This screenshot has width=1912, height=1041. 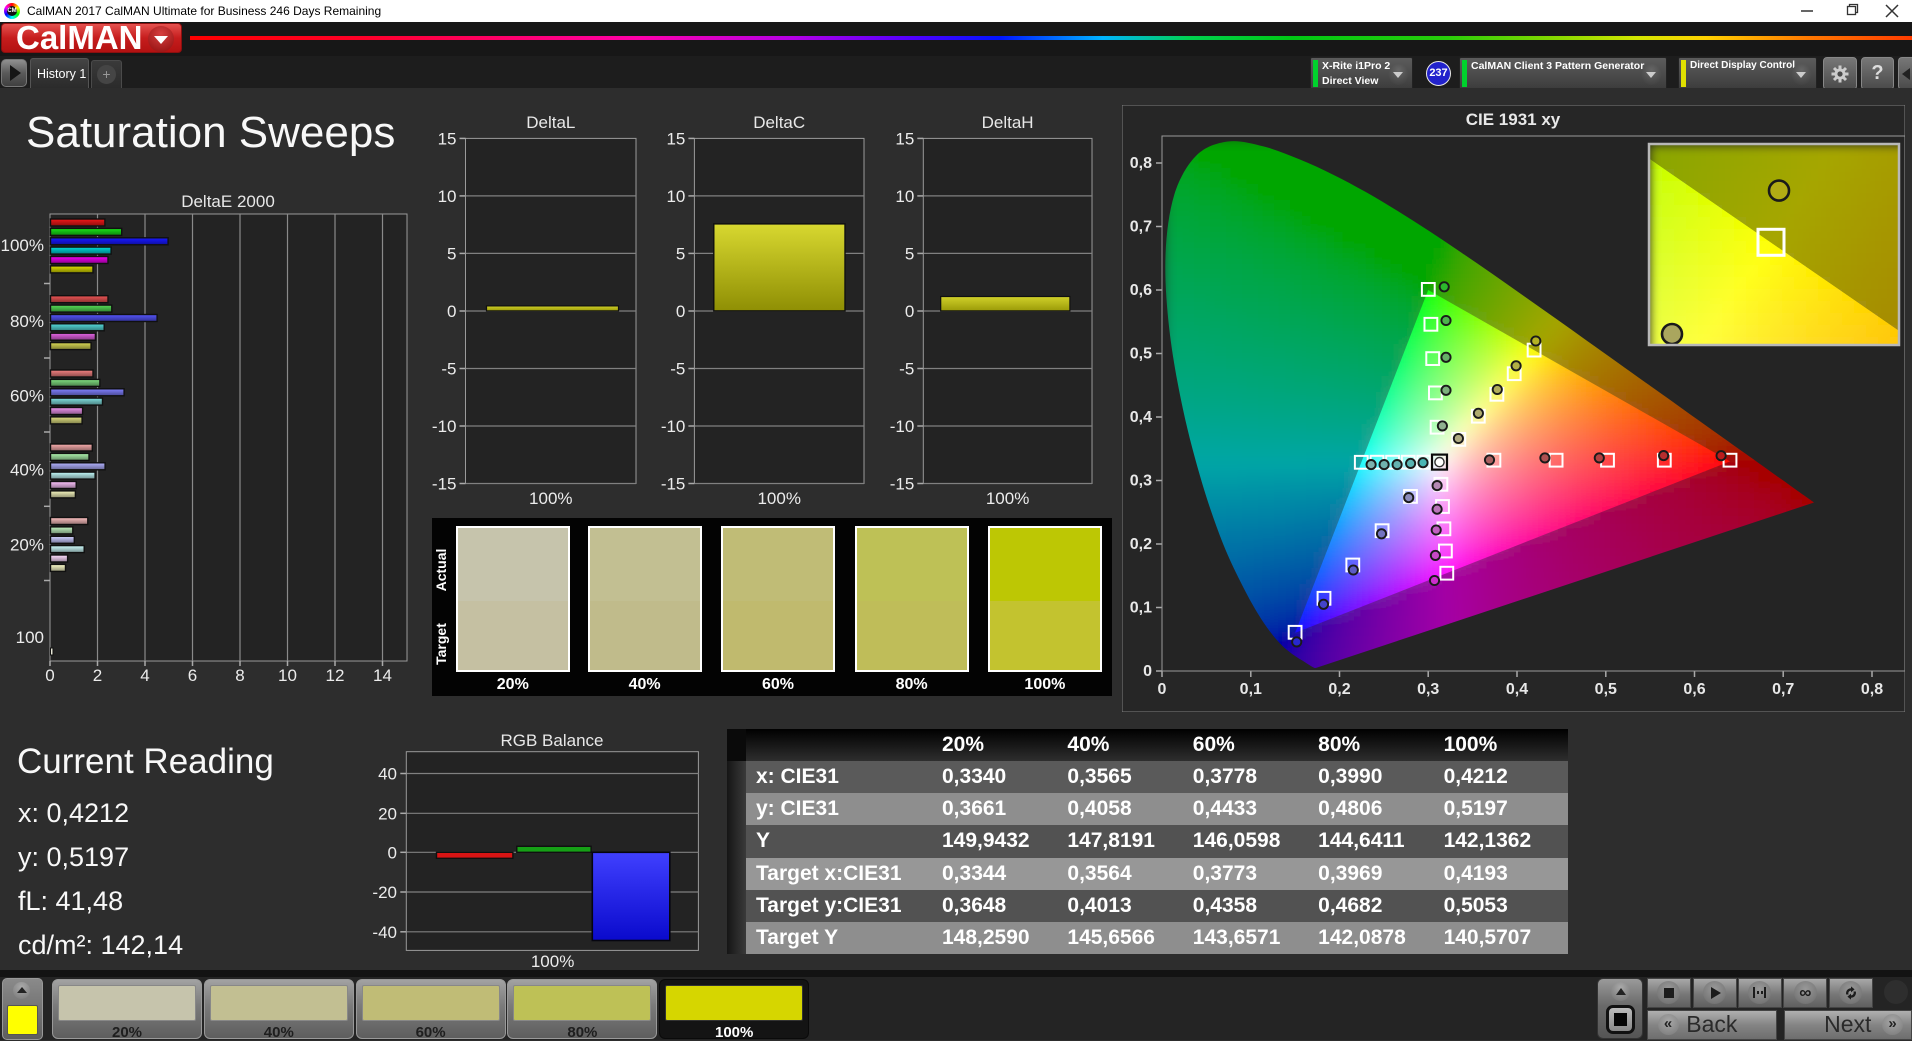 What do you see at coordinates (387, 774) in the screenshot?
I see `svg-text: 40` at bounding box center [387, 774].